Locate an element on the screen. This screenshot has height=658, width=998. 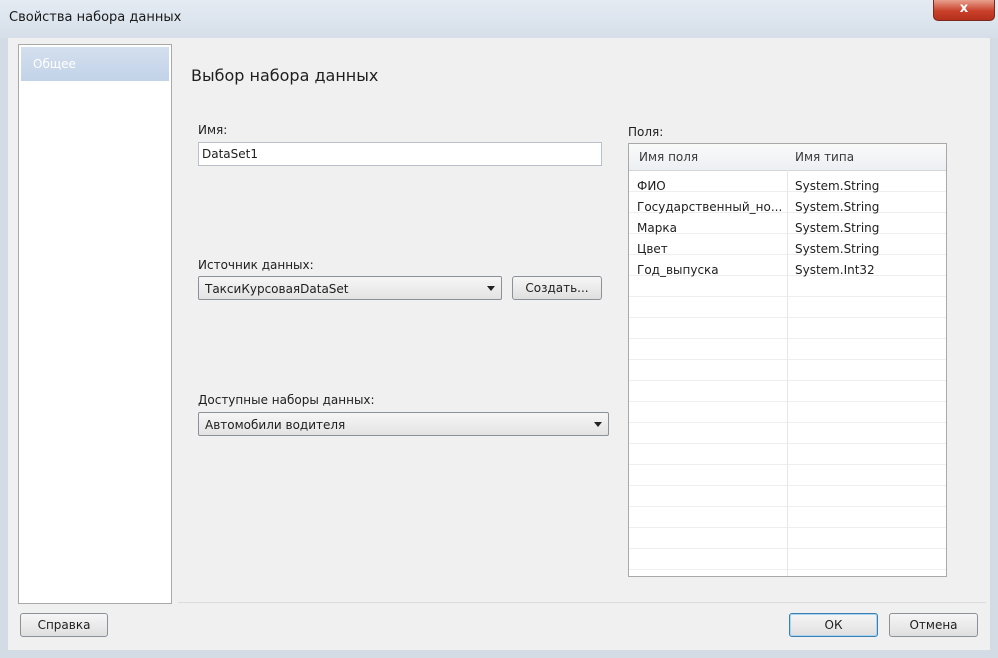
column-header-field-name: Имя поля is located at coordinates (669, 157).